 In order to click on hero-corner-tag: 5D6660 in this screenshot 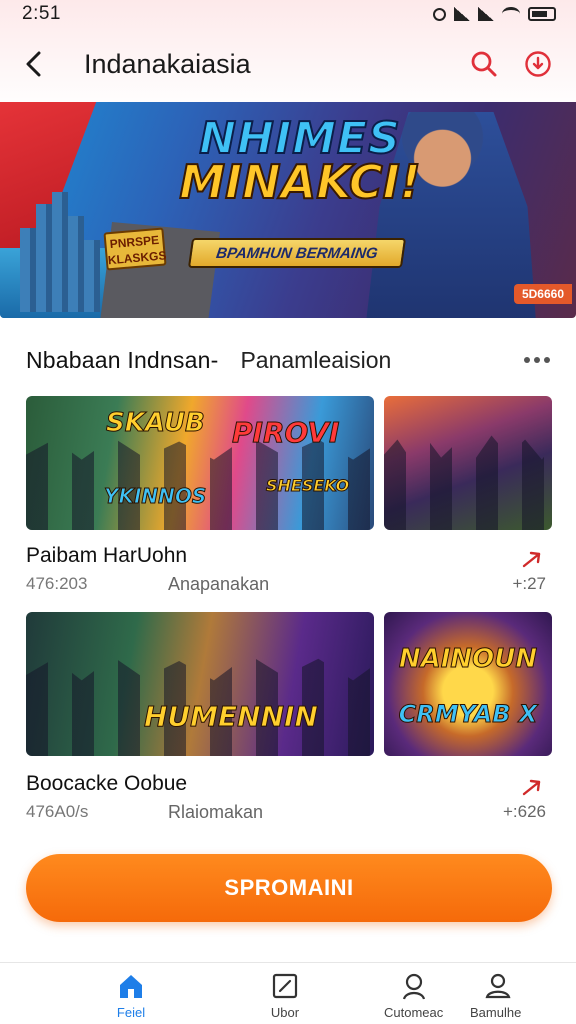, I will do `click(542, 294)`.